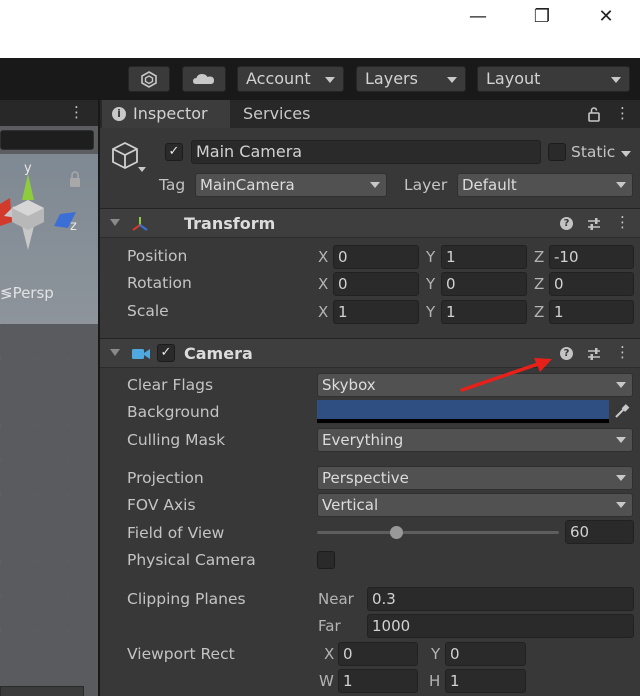 Image resolution: width=640 pixels, height=696 pixels. Describe the element at coordinates (475, 440) in the screenshot. I see `culling-mask-dropdown: Everything` at that location.